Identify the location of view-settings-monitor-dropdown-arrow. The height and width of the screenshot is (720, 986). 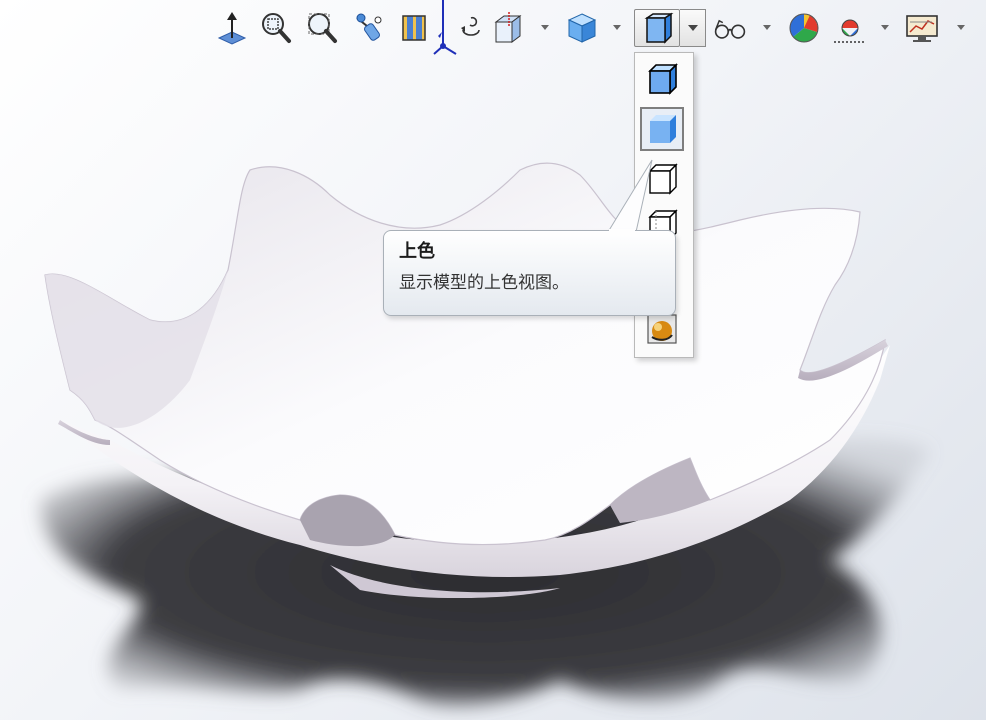
(961, 28).